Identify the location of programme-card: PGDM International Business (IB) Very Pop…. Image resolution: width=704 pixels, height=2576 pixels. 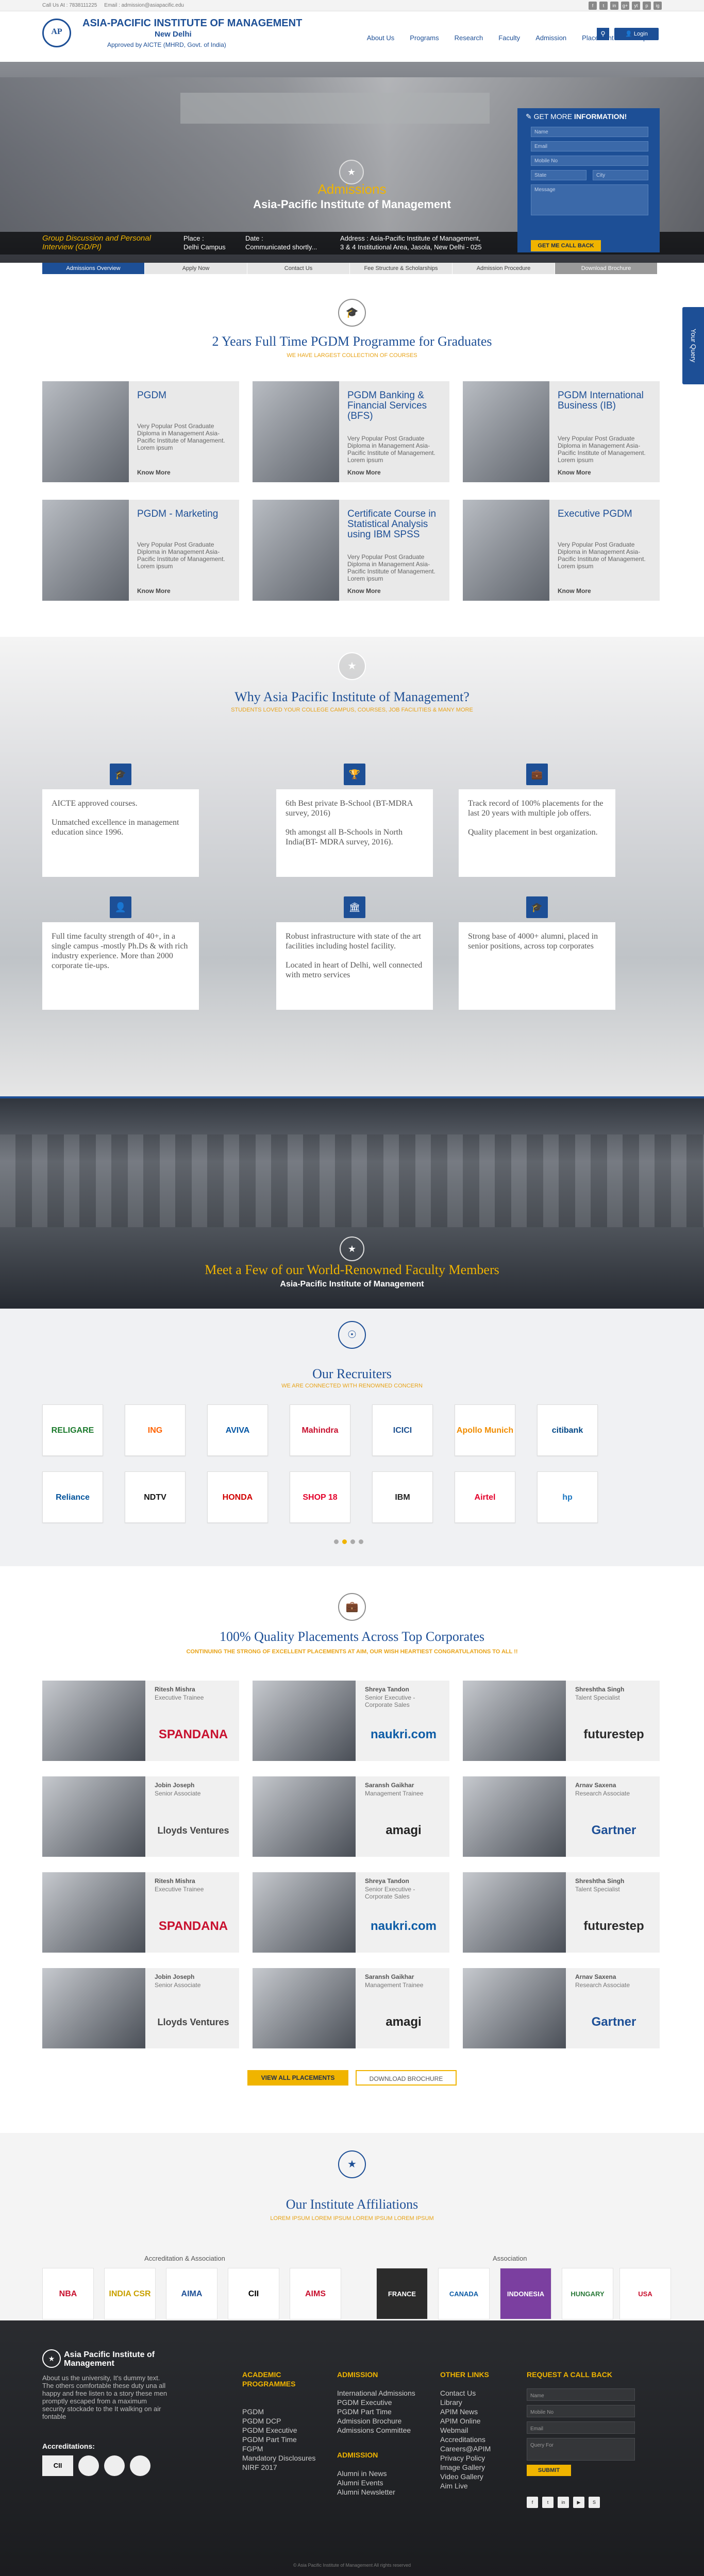
(561, 431).